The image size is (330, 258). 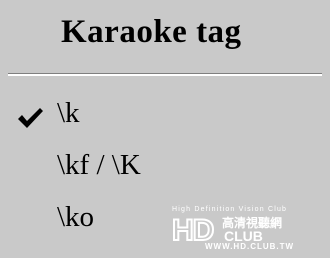 I want to click on menu-item-label: \kf / \K, so click(x=99, y=165).